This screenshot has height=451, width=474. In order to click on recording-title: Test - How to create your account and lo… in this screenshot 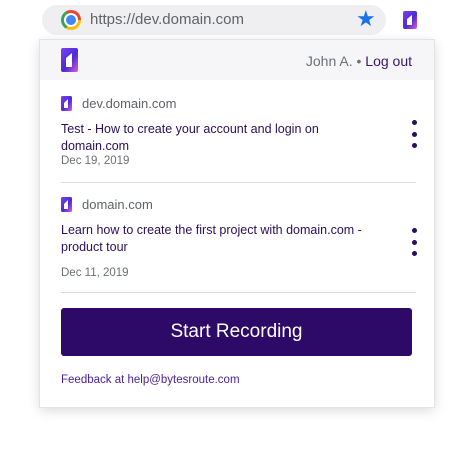, I will do `click(221, 138)`.